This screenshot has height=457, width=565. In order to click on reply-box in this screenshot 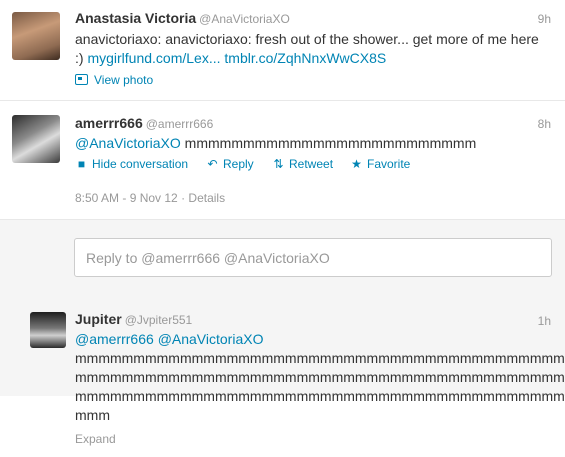, I will do `click(313, 257)`.